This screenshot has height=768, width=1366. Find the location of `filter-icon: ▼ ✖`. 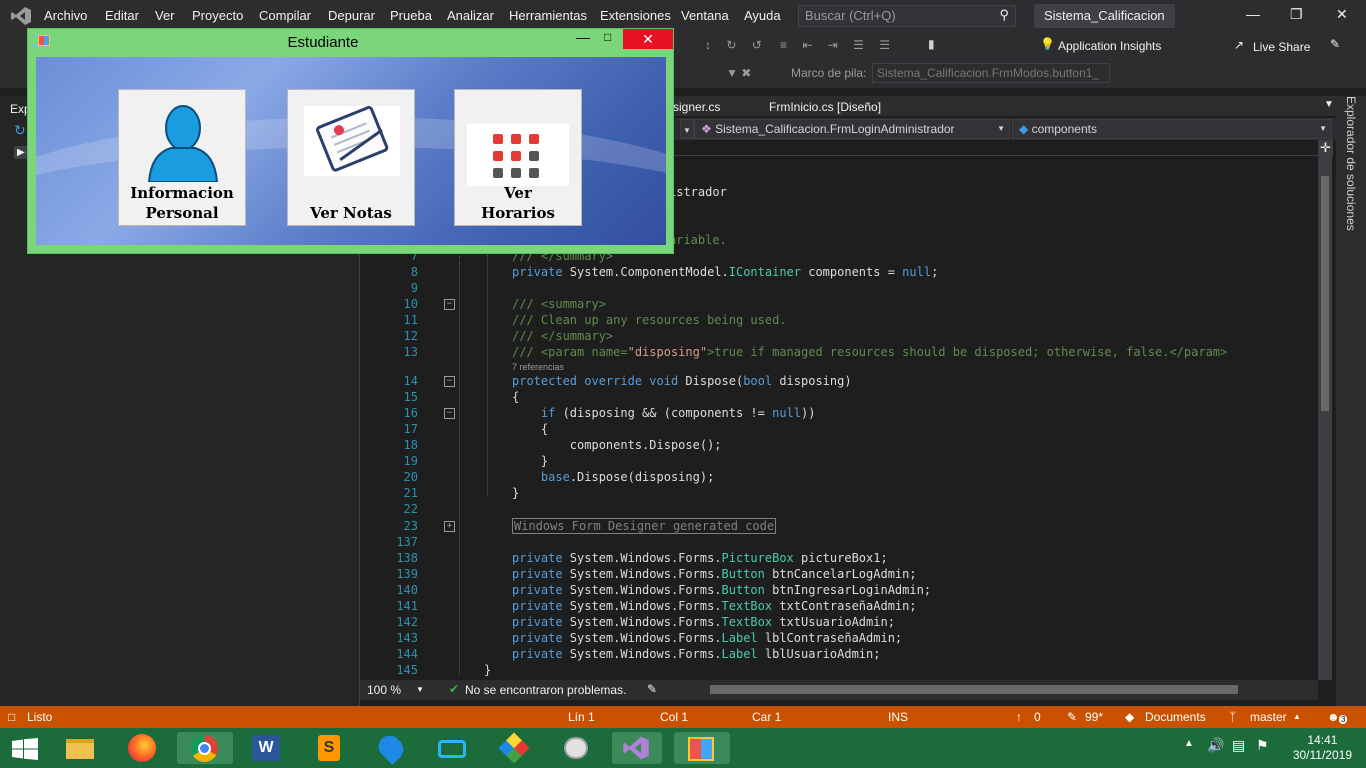

filter-icon: ▼ ✖ is located at coordinates (738, 73).